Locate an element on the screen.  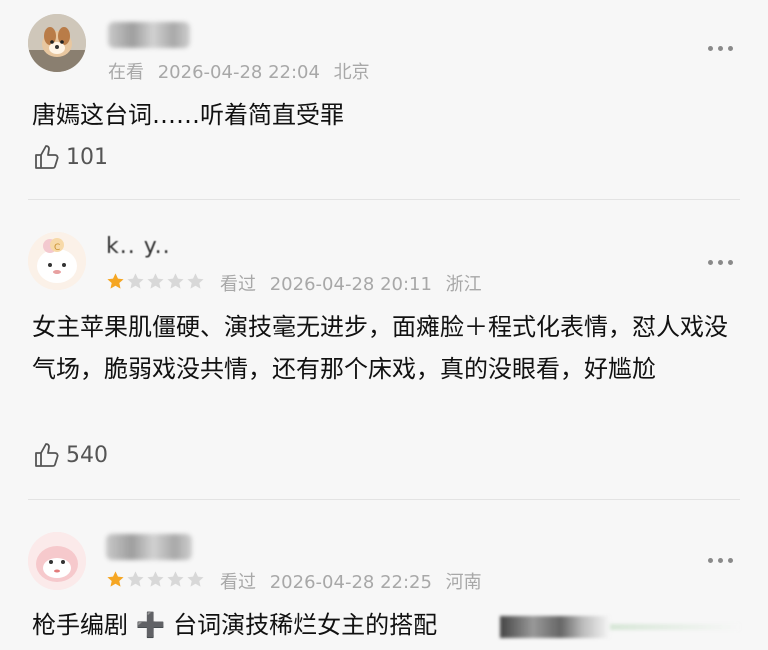
watch-status: 在看 is located at coordinates (126, 72).